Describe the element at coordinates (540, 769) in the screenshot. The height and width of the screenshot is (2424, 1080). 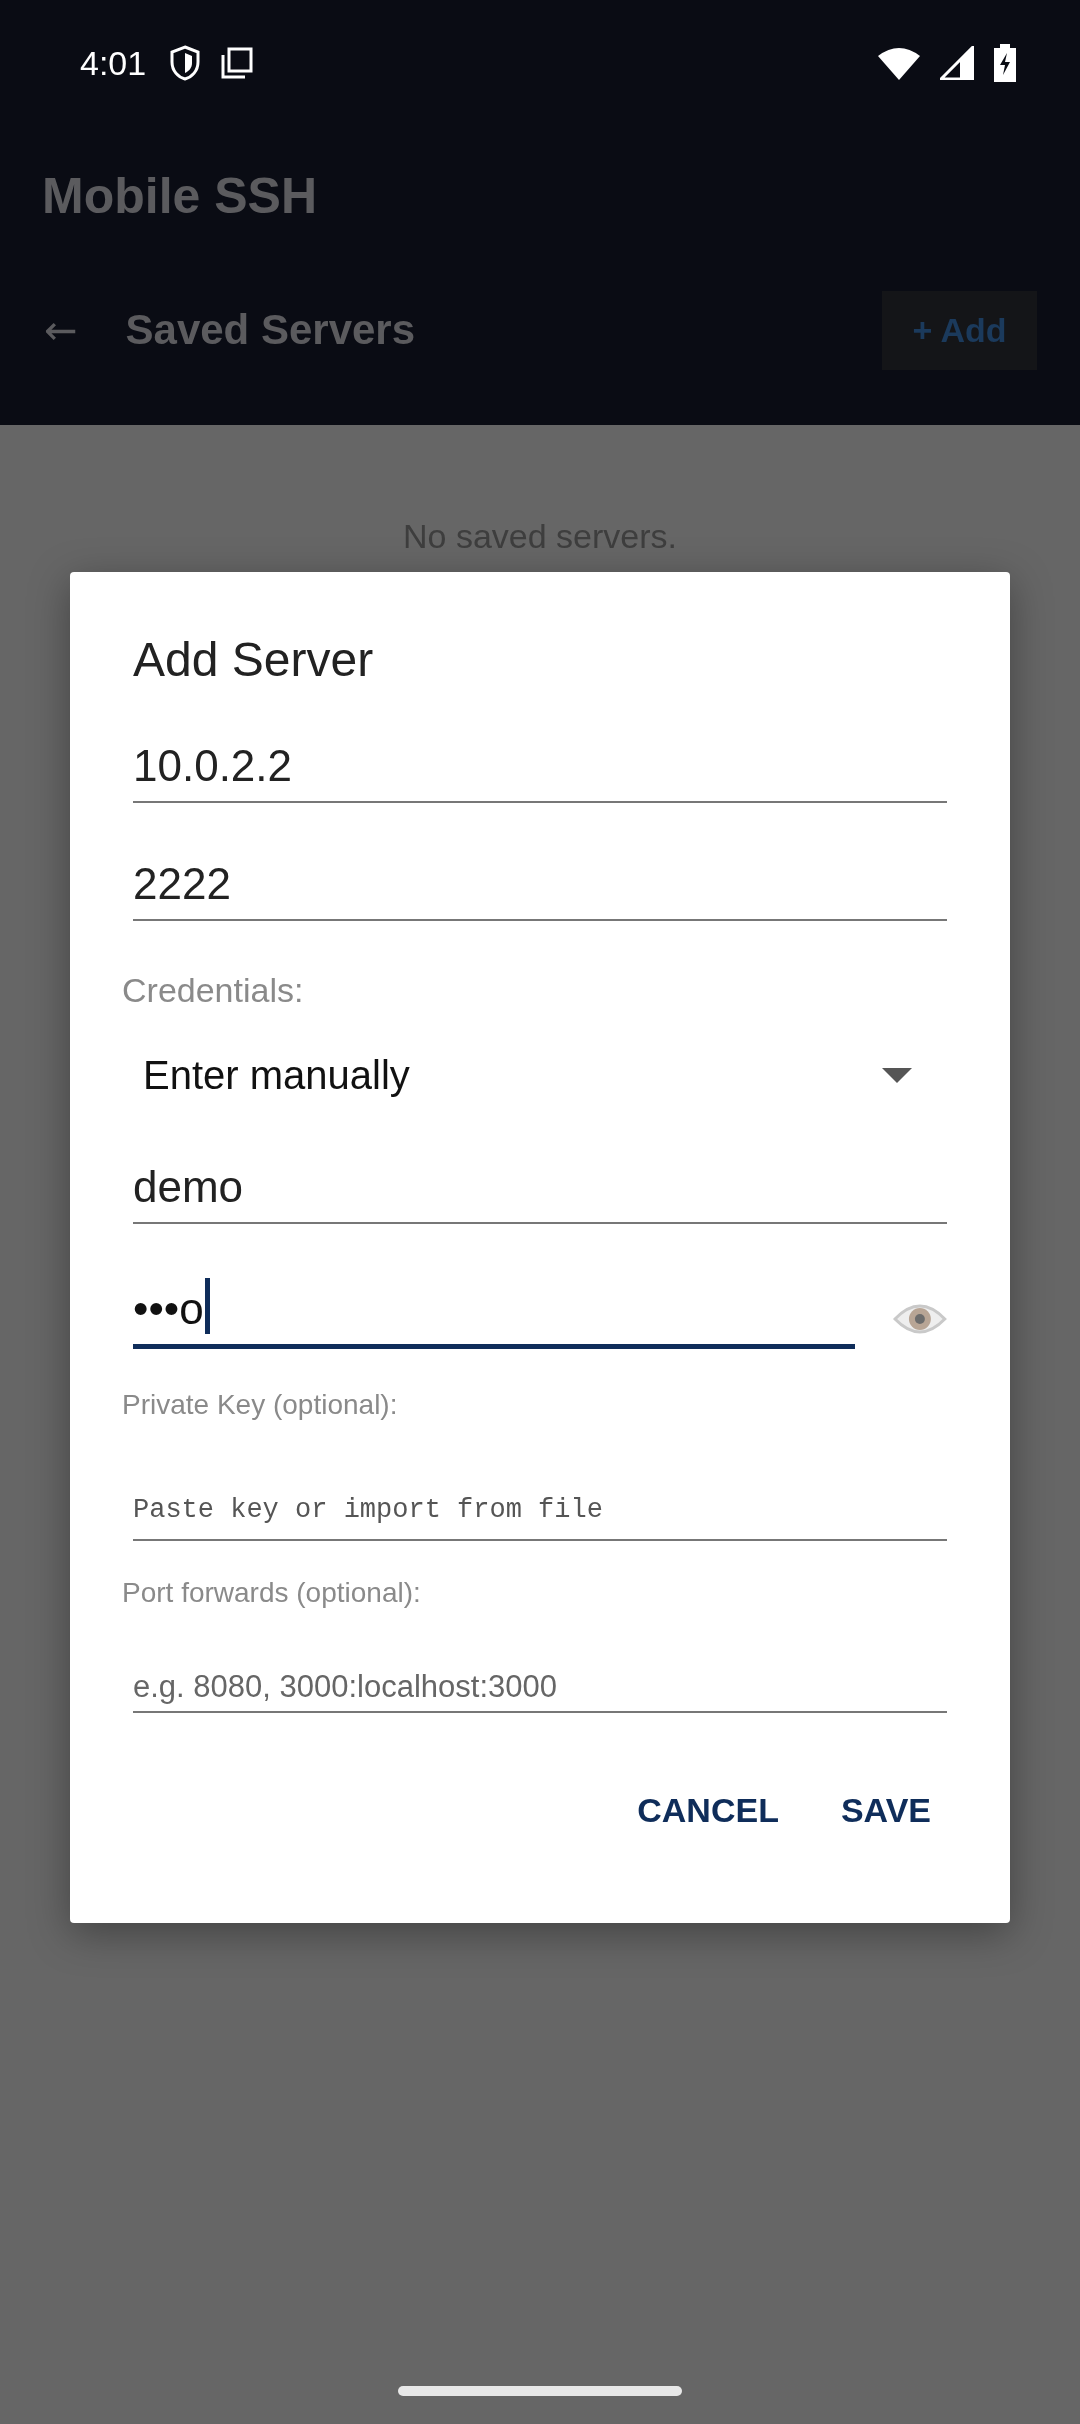
I see `input-field: 10.0.2.2` at that location.